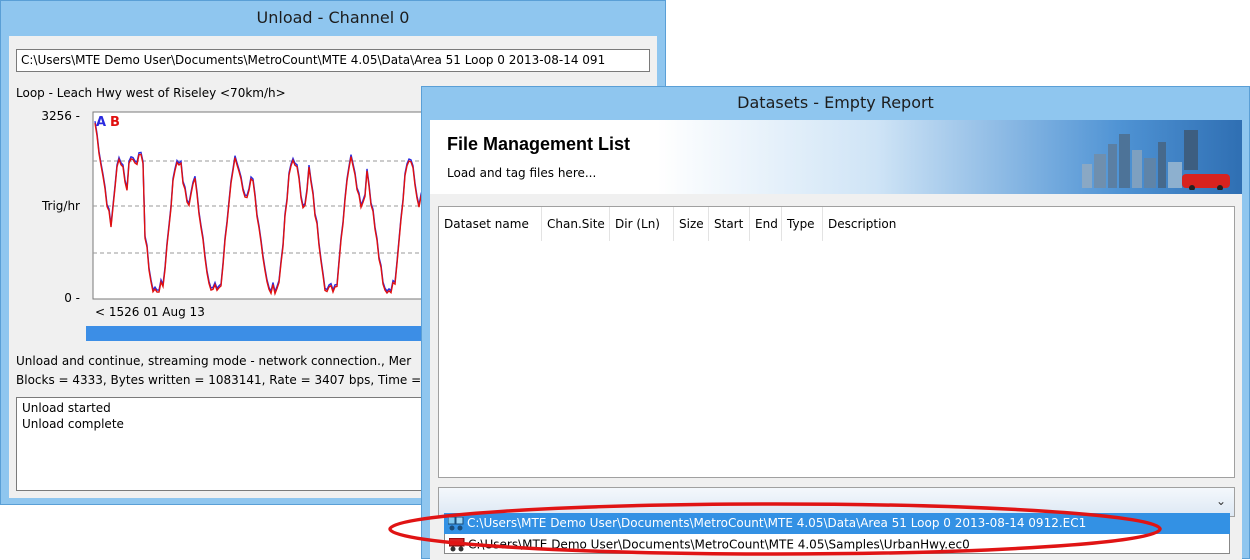  I want to click on city-skyline-icon, so click(1156, 160).